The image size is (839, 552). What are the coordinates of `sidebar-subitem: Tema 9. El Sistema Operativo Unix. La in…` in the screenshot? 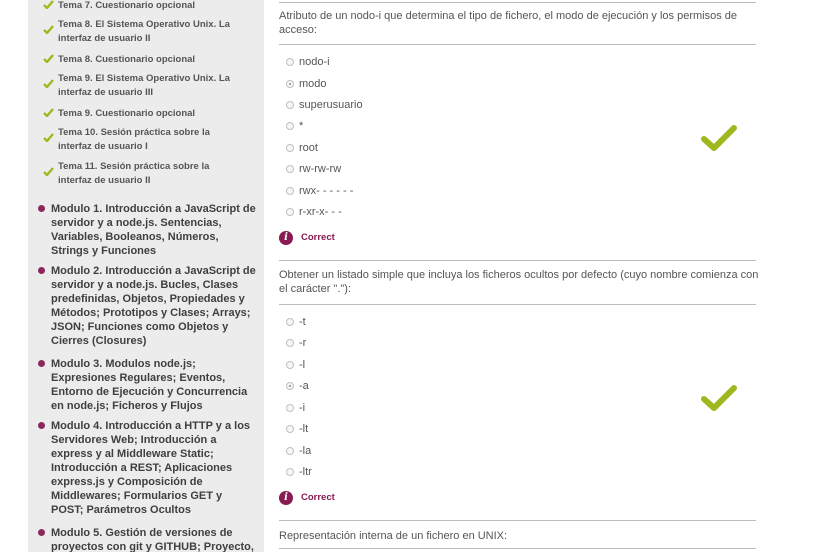 It's located at (140, 85).